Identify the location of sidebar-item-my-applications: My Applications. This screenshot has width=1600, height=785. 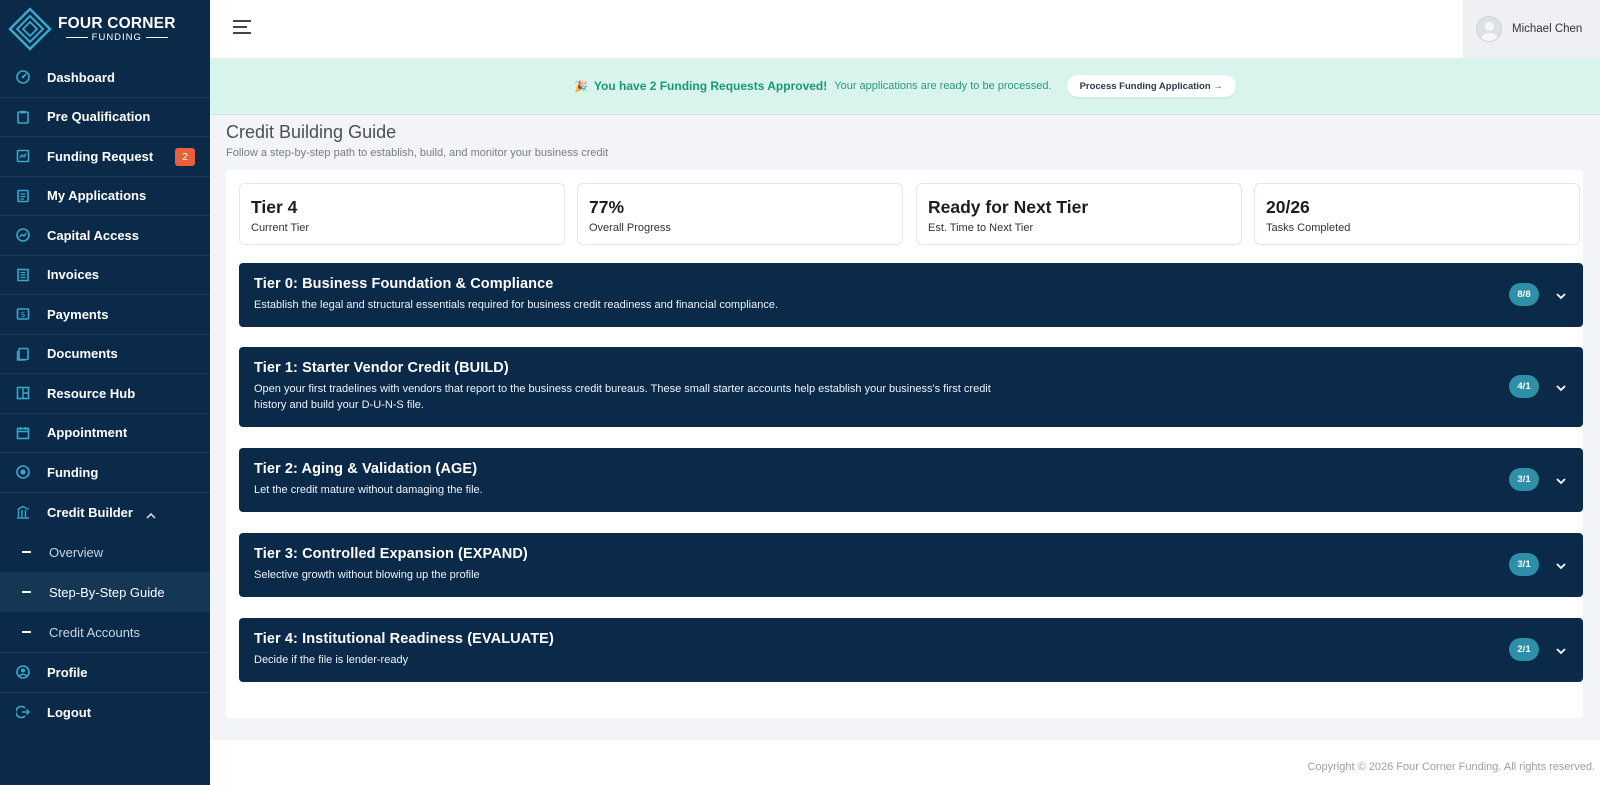
(105, 196).